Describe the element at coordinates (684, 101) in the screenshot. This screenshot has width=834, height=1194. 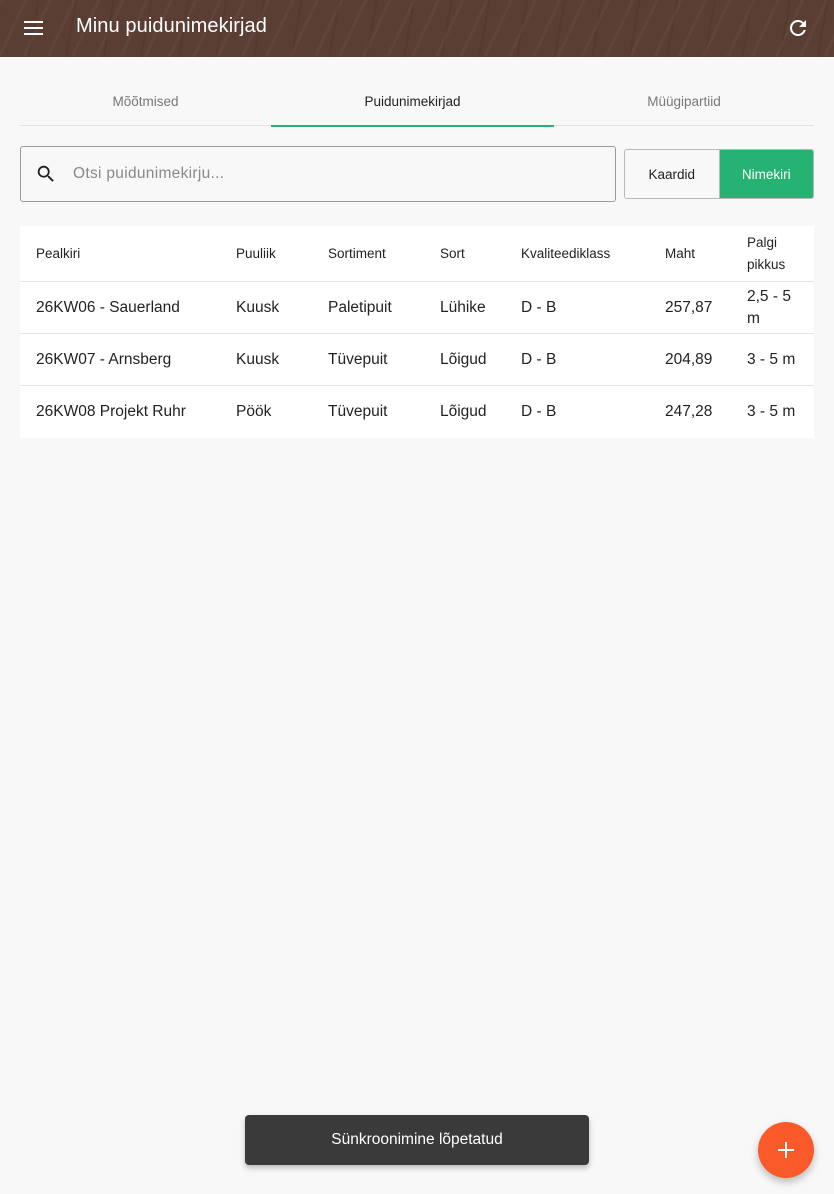
I see `tab-sales-batches: Müügipartiid` at that location.